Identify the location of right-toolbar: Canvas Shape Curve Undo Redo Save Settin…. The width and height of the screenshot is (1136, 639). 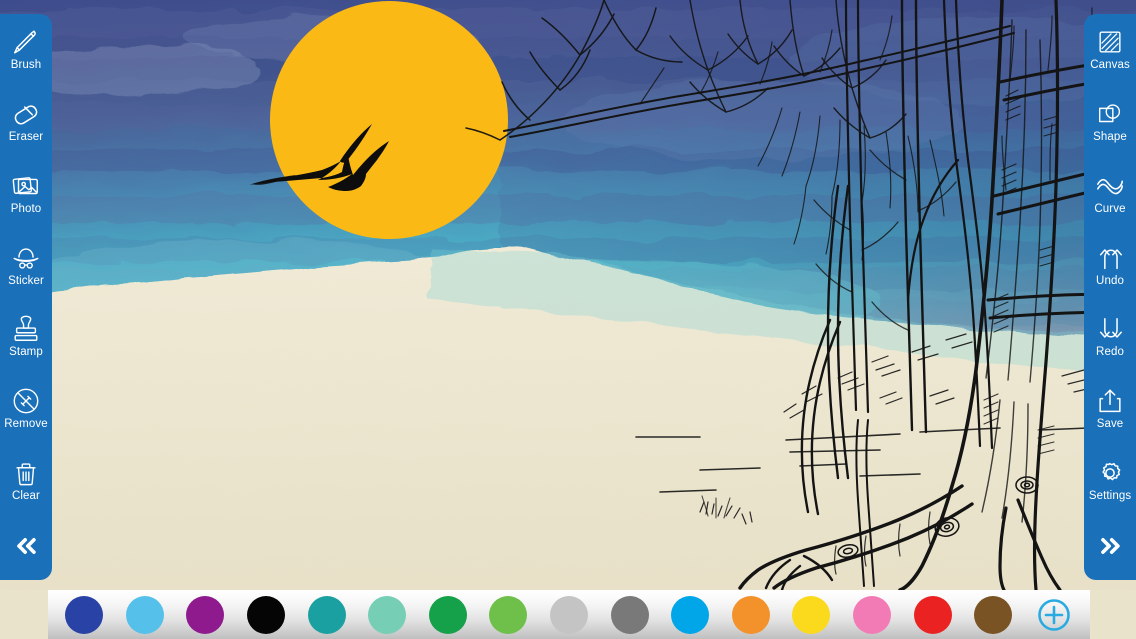
(1110, 297).